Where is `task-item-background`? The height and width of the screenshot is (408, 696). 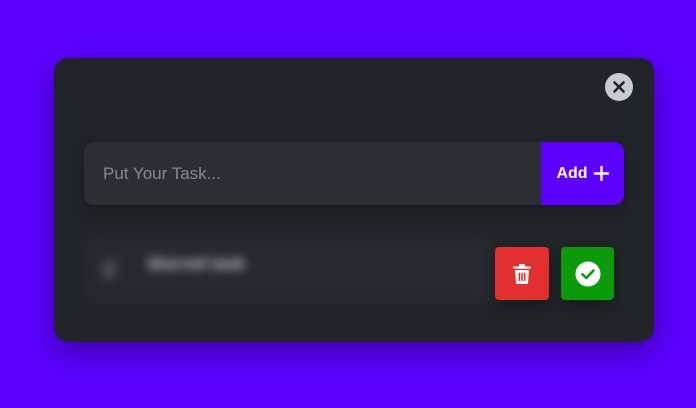 task-item-background is located at coordinates (289, 270).